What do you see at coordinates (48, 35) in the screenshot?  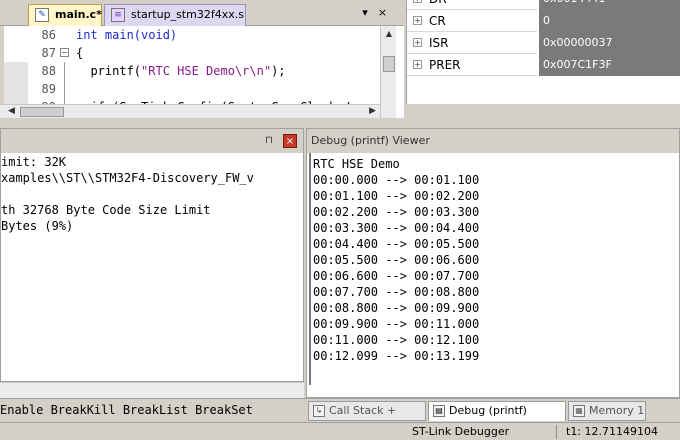 I see `line-number: 86` at bounding box center [48, 35].